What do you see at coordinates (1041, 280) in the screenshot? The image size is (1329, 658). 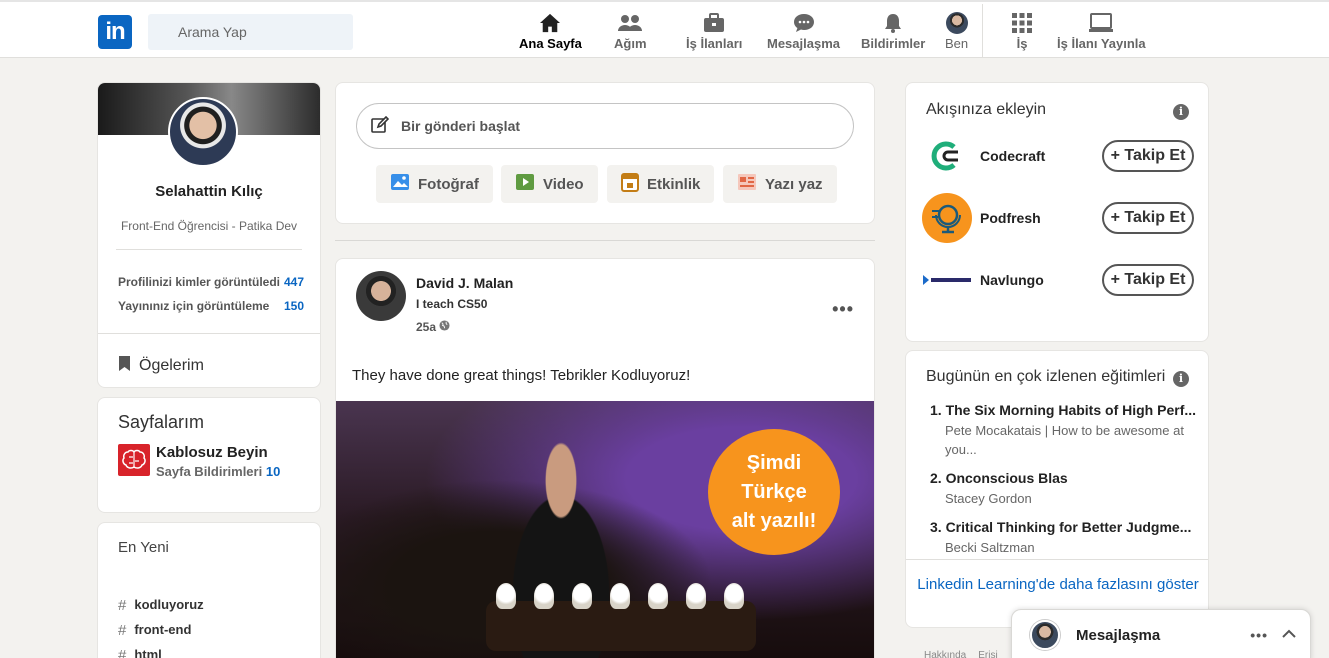 I see `suggestion-name: Navlungo` at bounding box center [1041, 280].